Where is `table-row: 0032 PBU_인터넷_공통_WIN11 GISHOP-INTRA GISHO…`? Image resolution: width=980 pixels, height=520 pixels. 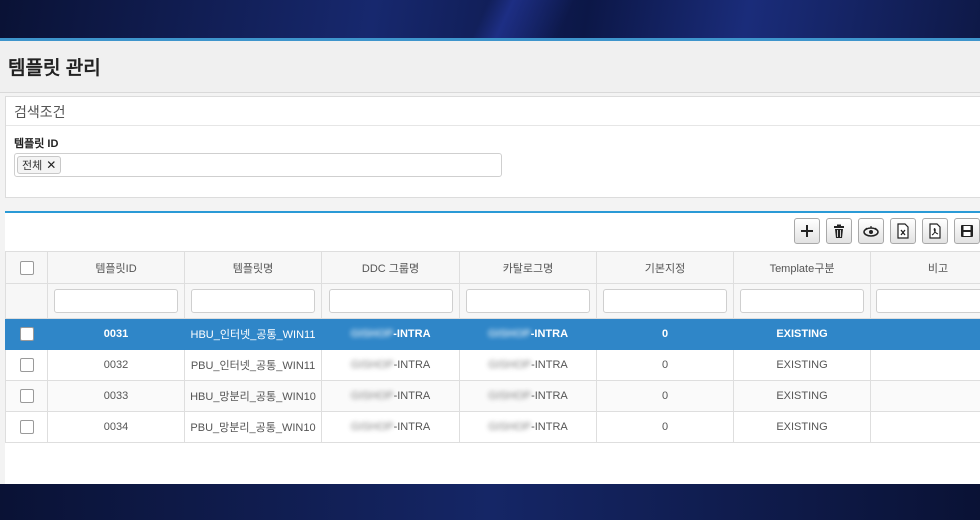
table-row: 0032 PBU_인터넷_공통_WIN11 GISHOP-INTRA GISHO… is located at coordinates (492, 365).